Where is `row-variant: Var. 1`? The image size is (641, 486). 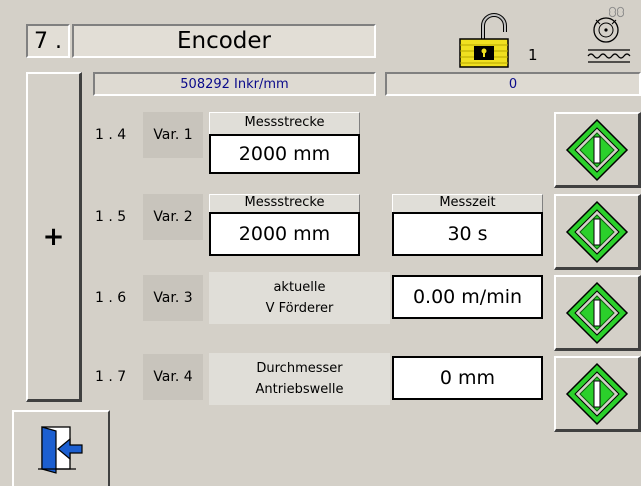 row-variant: Var. 1 is located at coordinates (173, 135).